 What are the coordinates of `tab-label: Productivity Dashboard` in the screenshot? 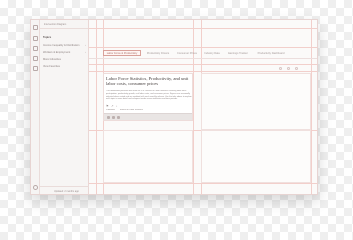 It's located at (271, 53).